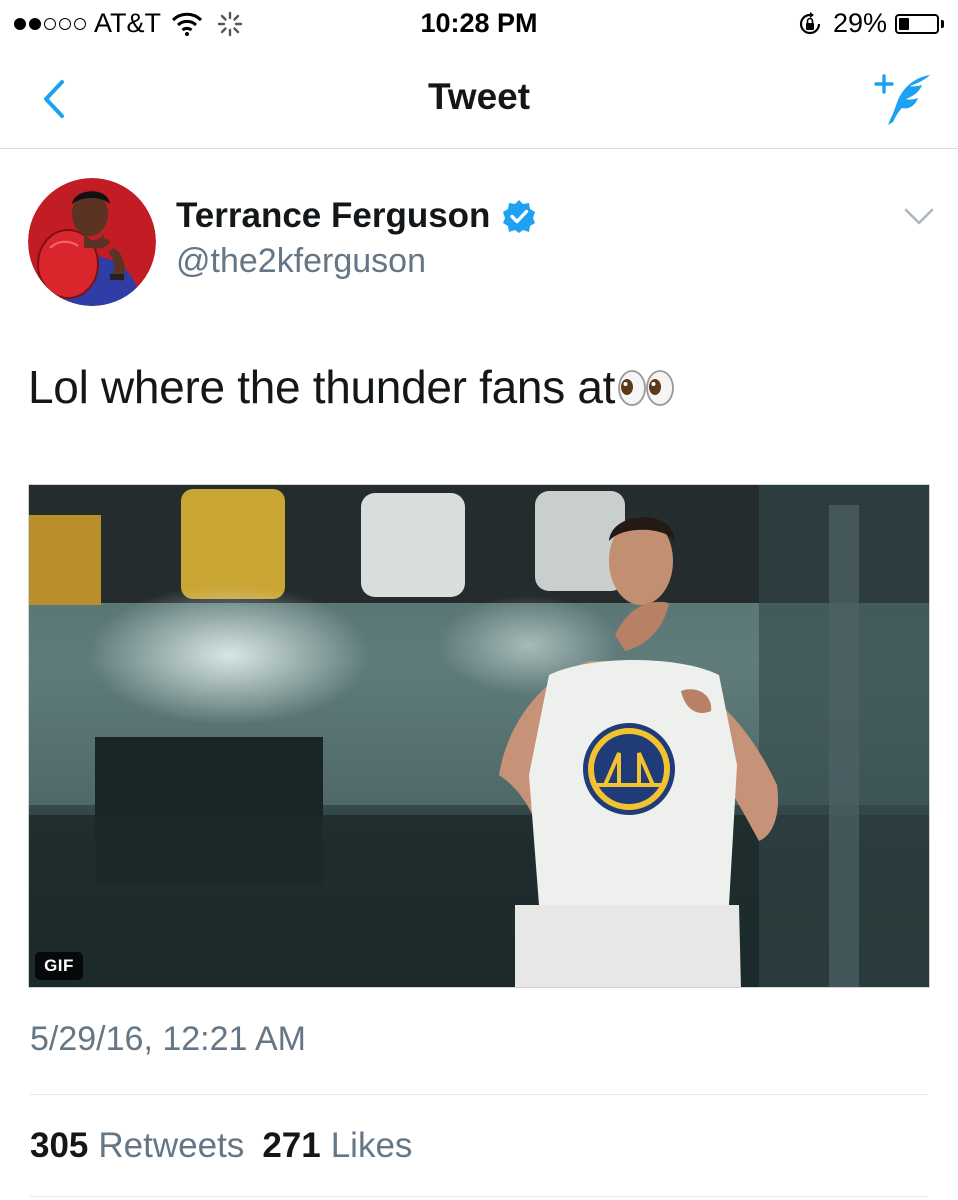 The height and width of the screenshot is (1200, 958). I want to click on tweet-text: Lol where the thunder fans at, so click(351, 387).